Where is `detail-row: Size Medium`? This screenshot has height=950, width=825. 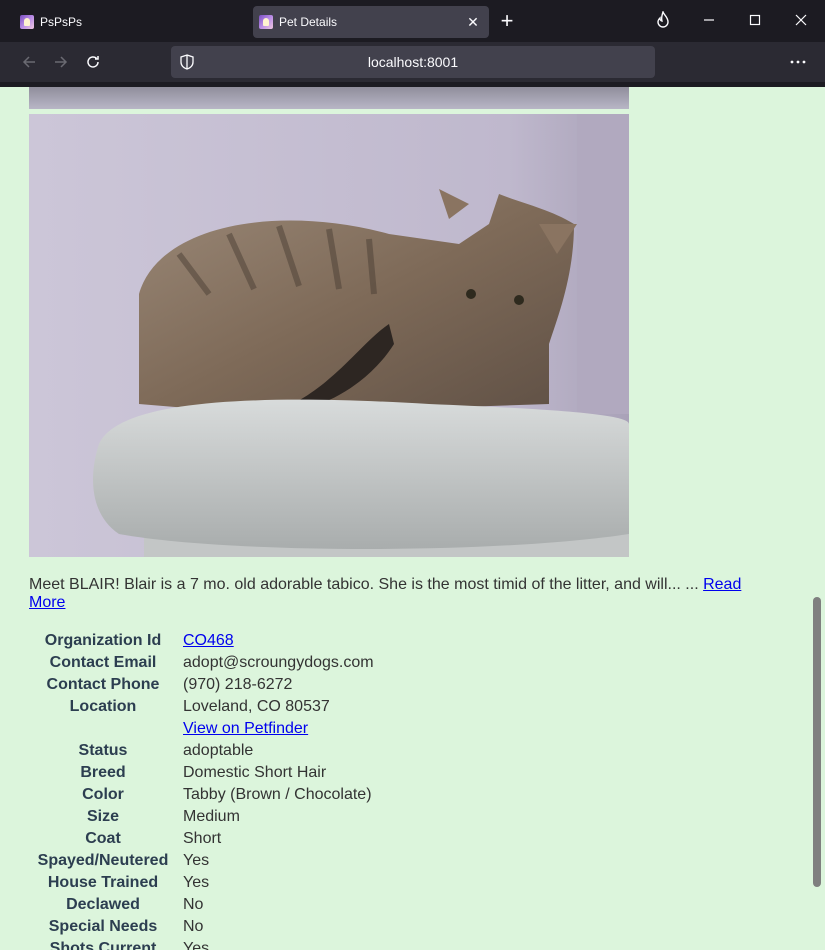 detail-row: Size Medium is located at coordinates (204, 817).